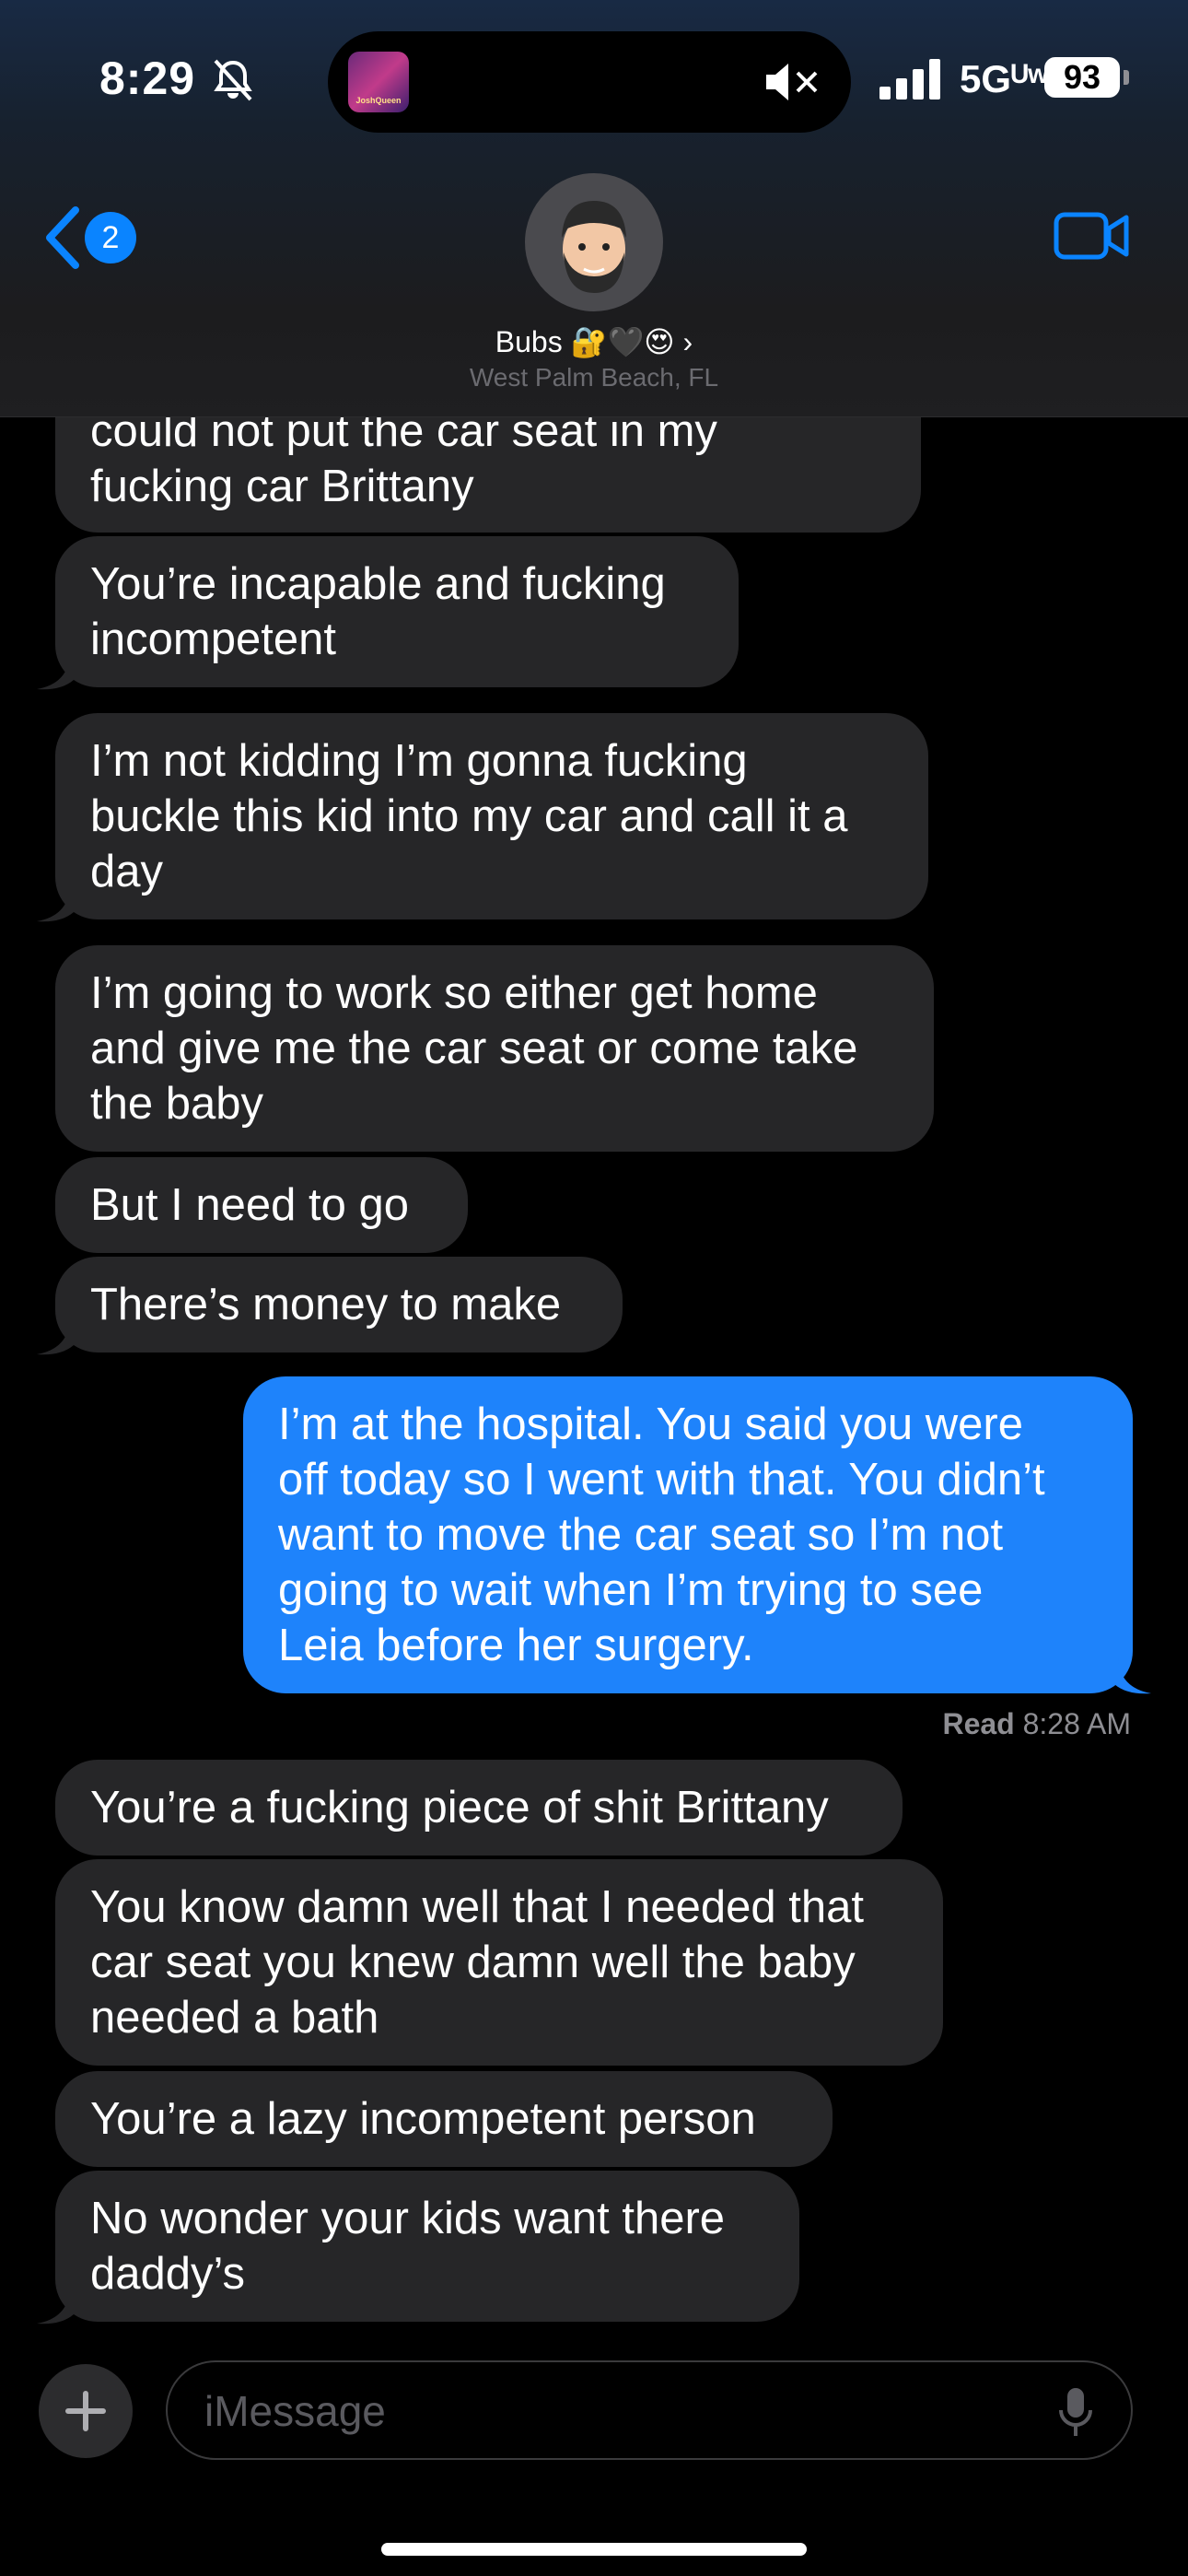 The image size is (1188, 2576). I want to click on read-receipt: Read 8:28 AM, so click(1036, 1724).